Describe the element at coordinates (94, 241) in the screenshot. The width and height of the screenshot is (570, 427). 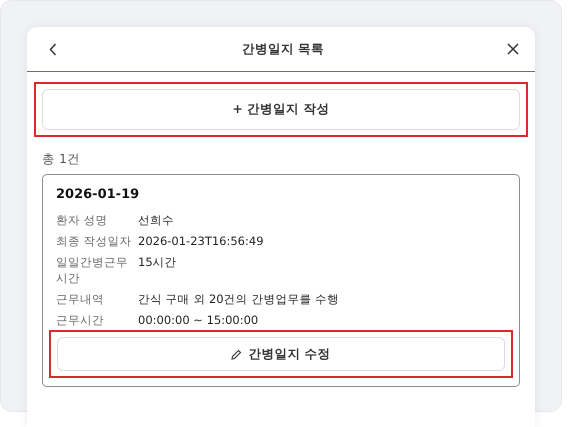
I see `field-label: 최종 작성일자` at that location.